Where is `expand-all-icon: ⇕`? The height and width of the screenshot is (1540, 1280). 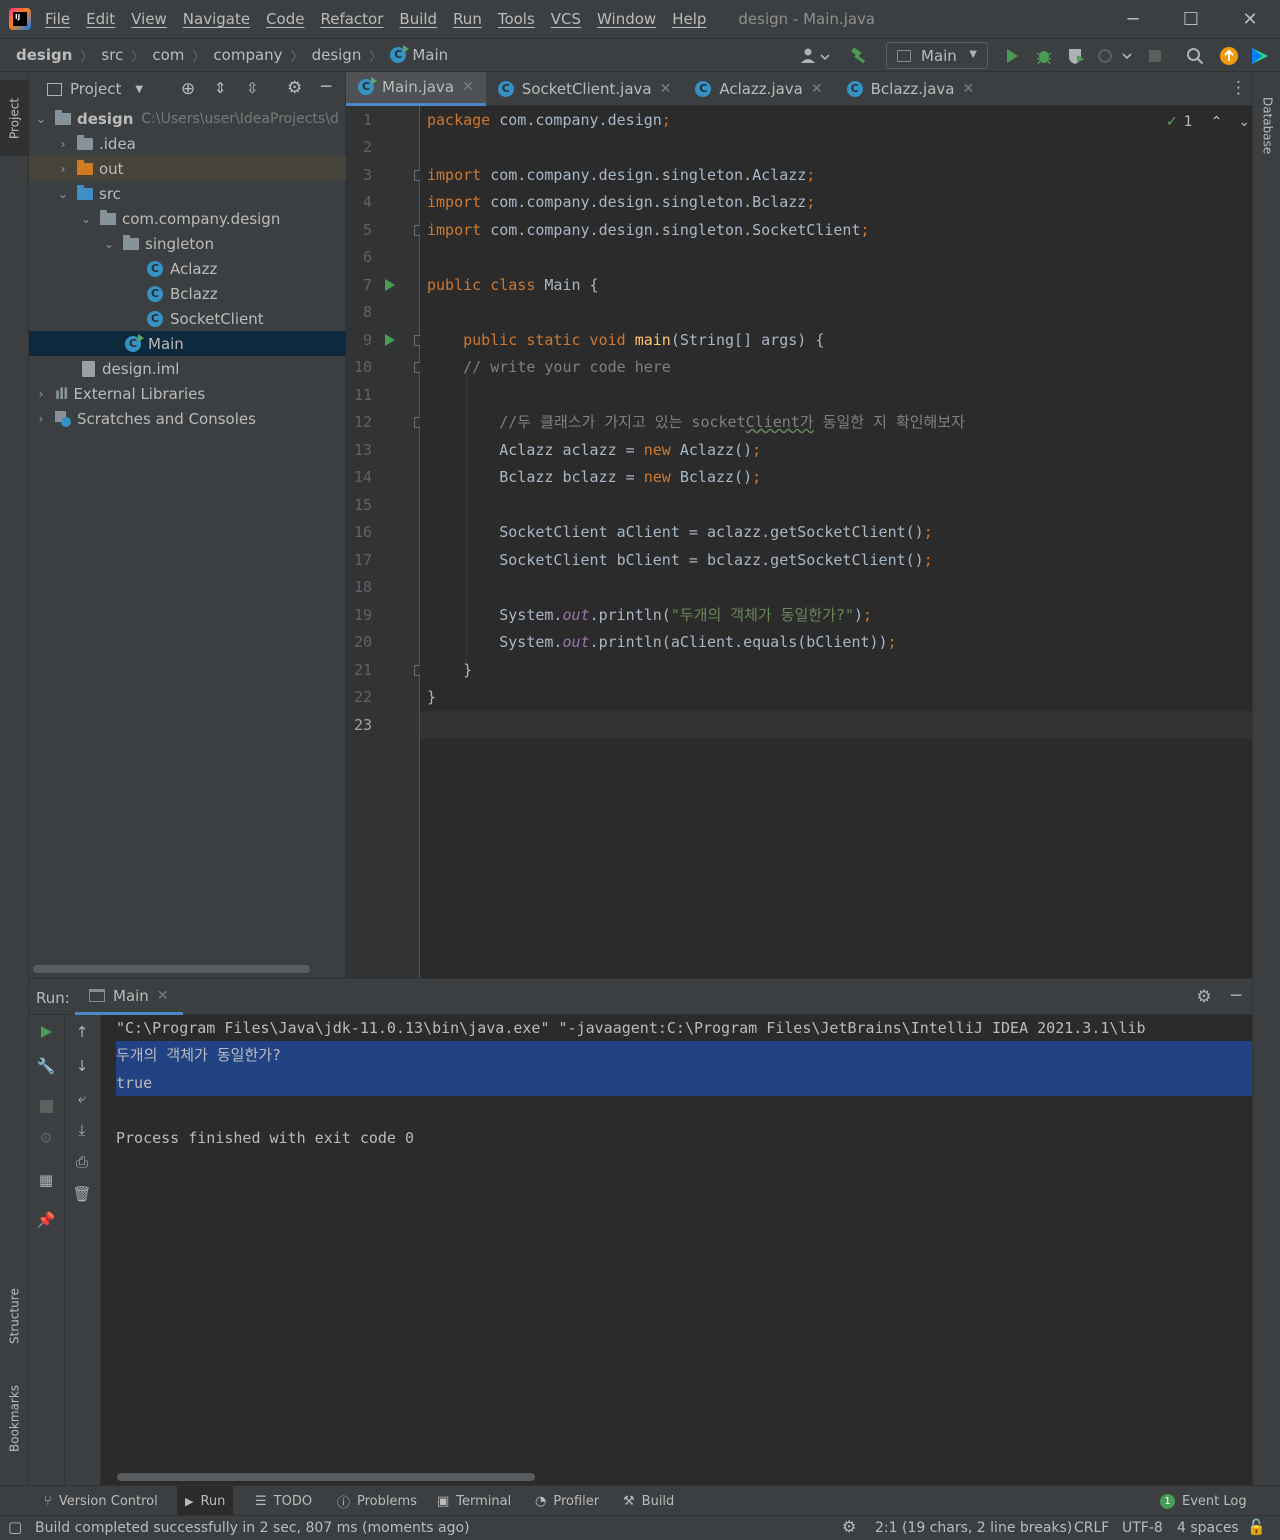
expand-all-icon: ⇕ is located at coordinates (220, 88).